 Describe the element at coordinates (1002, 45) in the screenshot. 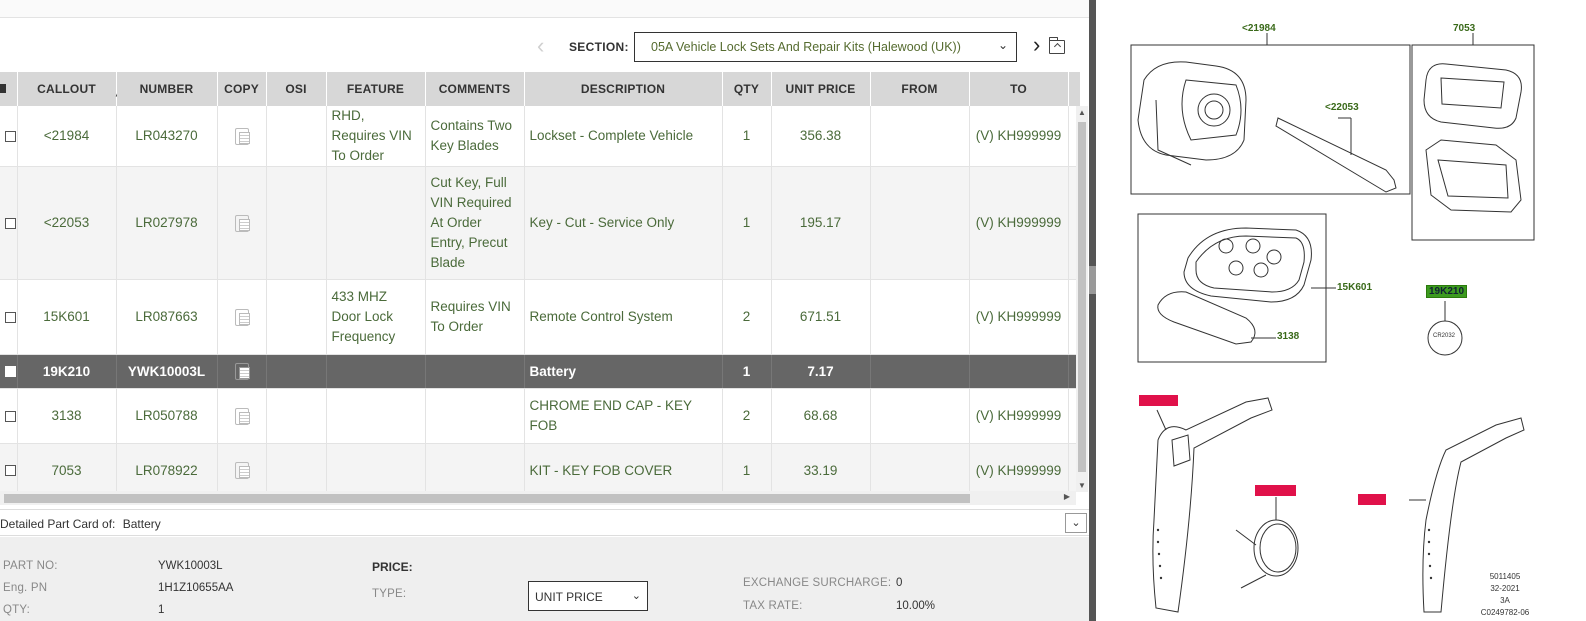

I see `chevron-down-icon: ⌄` at that location.